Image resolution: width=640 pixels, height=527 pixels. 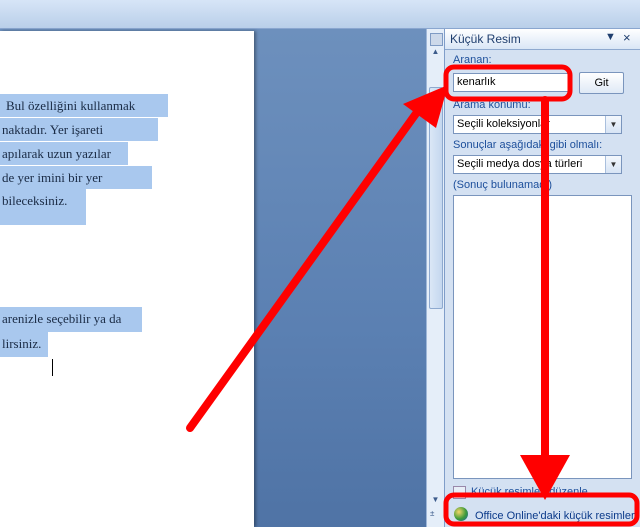 What do you see at coordinates (62, 318) in the screenshot?
I see `text-line: arenizle seçebilir ya da` at bounding box center [62, 318].